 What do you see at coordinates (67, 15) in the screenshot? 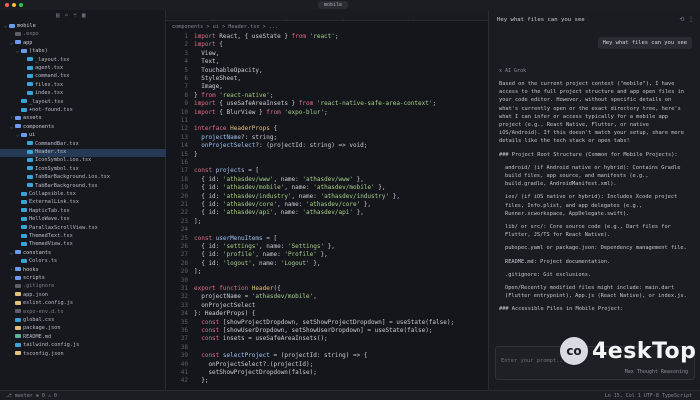
I see `search-icon: ⌕` at bounding box center [67, 15].